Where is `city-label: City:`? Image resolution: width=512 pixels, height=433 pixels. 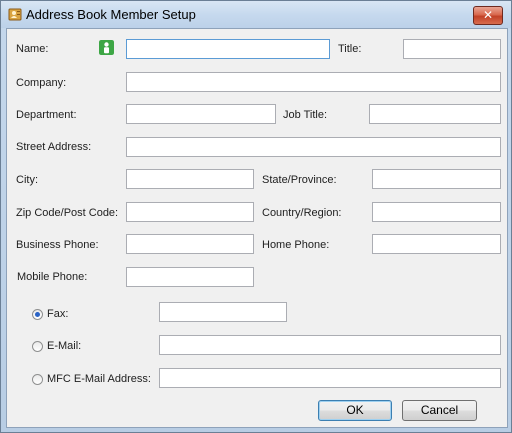
city-label: City: is located at coordinates (27, 180).